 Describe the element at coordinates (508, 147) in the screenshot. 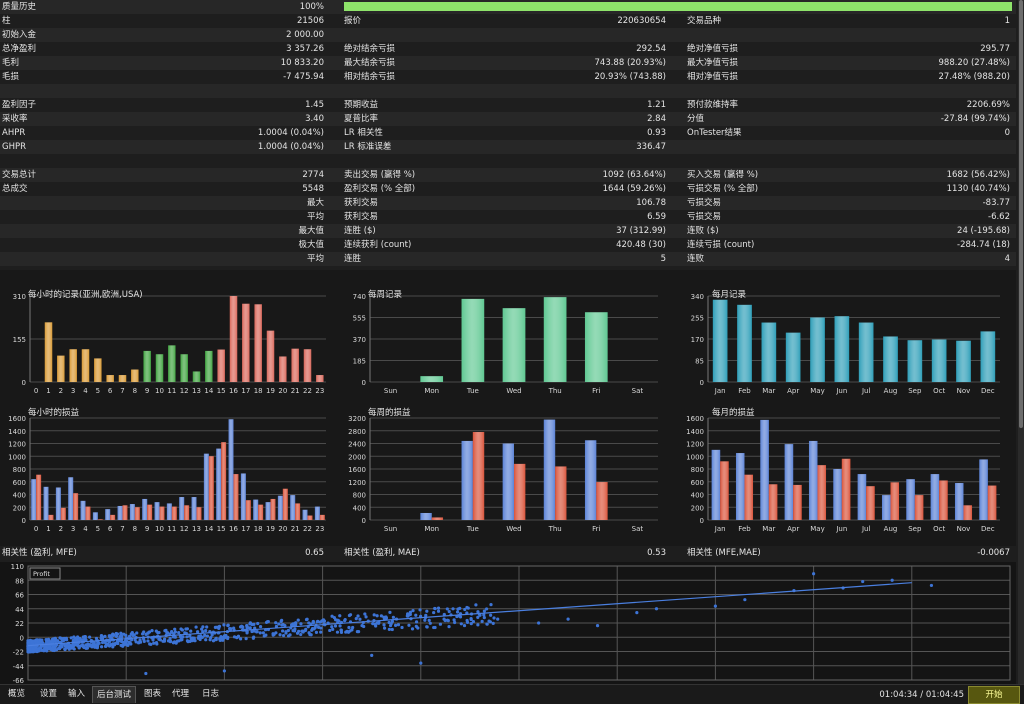

I see `stats-row: GHPR 1.0004 (0.04%) LR 标准误差 336.47` at that location.